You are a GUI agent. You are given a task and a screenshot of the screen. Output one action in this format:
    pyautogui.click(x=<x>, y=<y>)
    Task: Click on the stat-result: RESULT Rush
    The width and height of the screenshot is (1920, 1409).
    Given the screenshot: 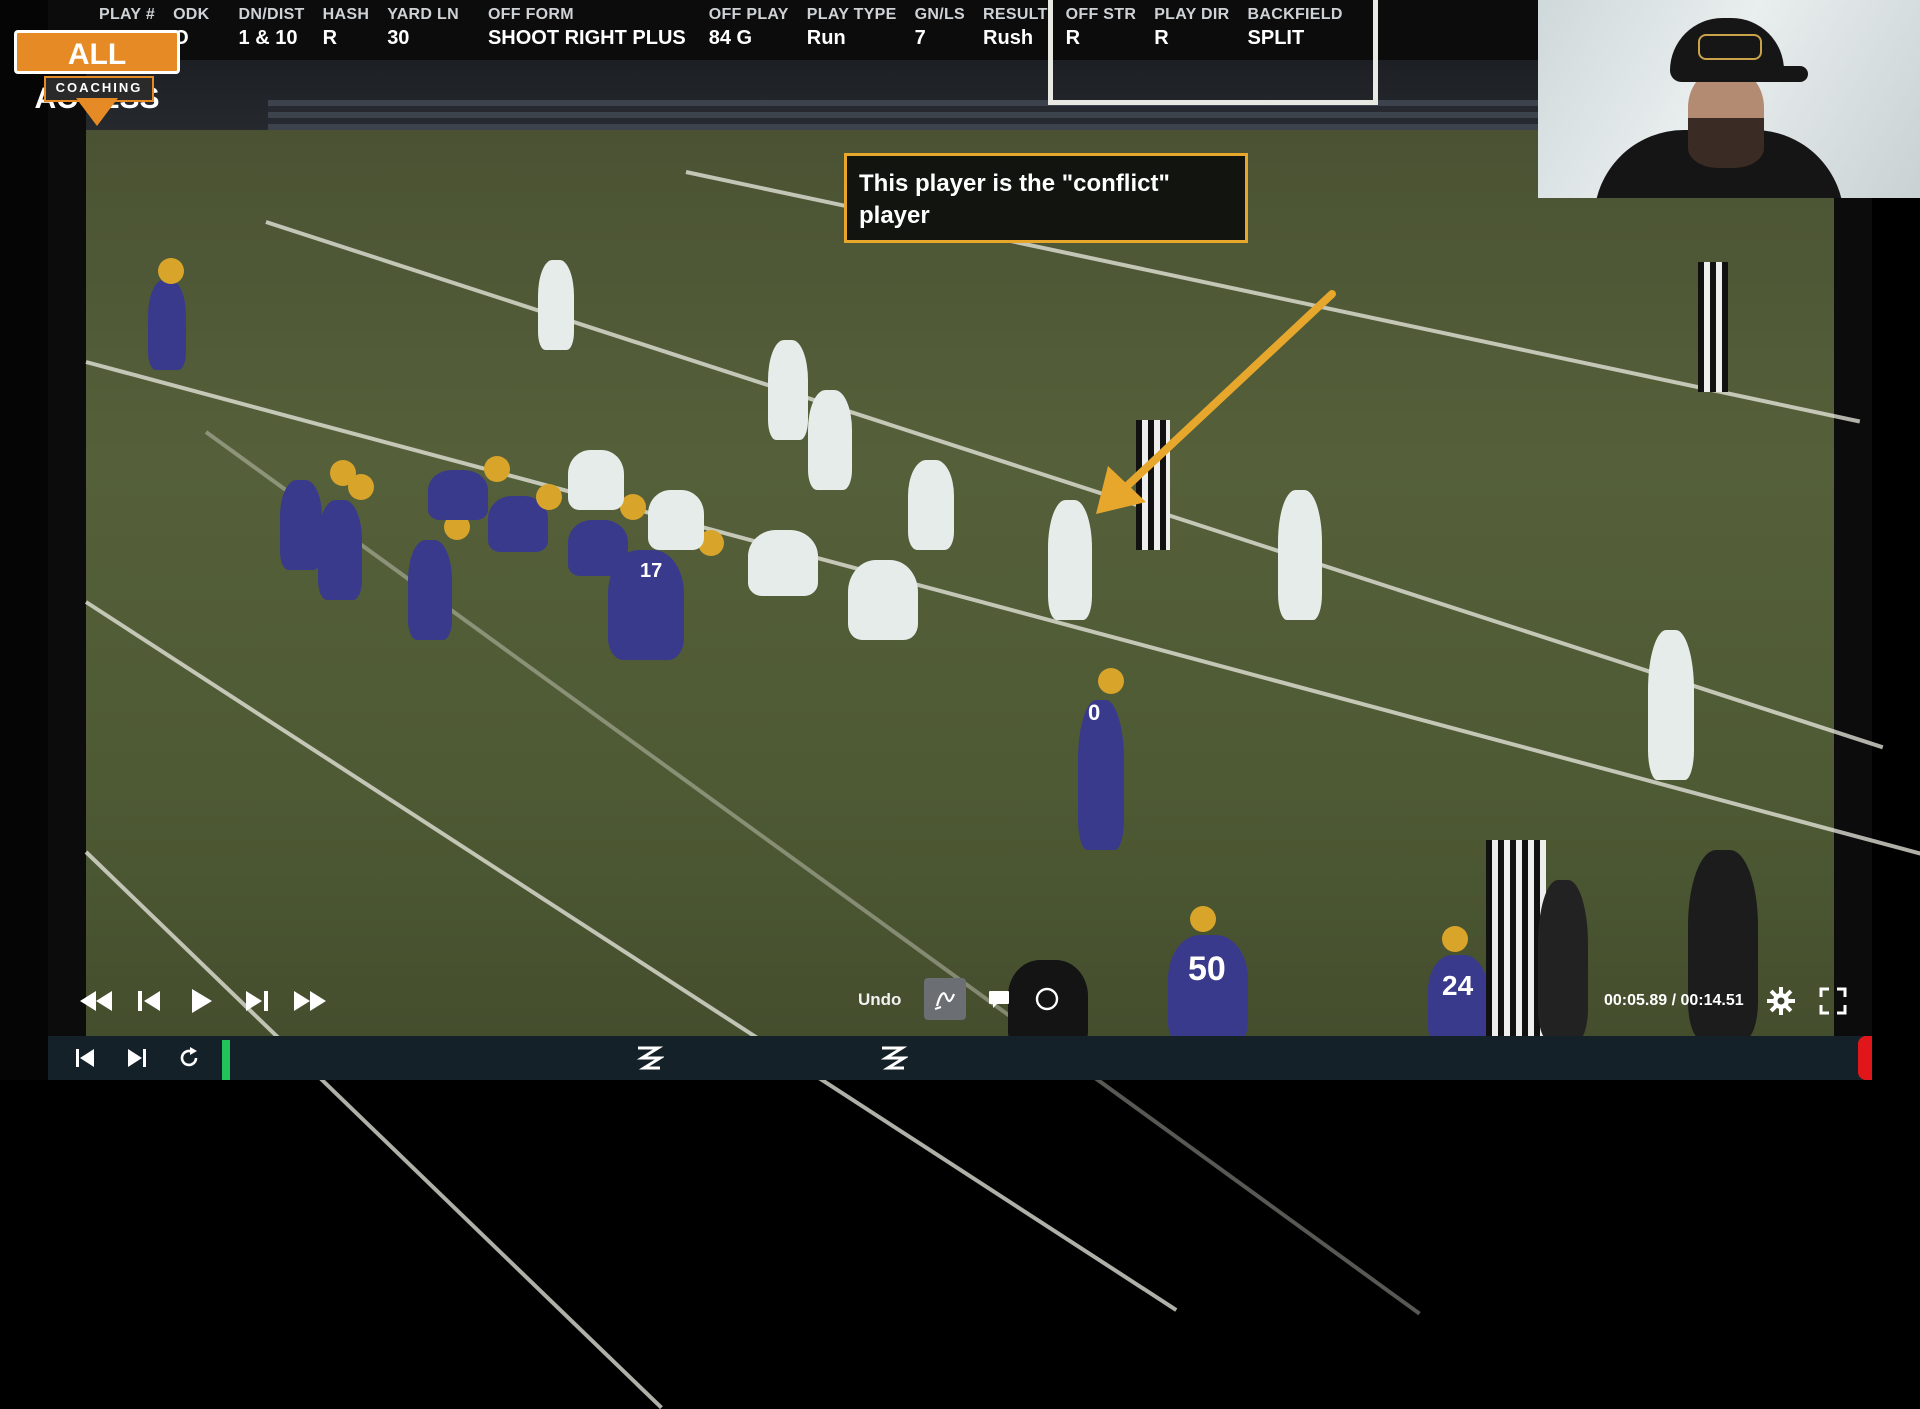 What is the action you would take?
    pyautogui.click(x=1015, y=27)
    